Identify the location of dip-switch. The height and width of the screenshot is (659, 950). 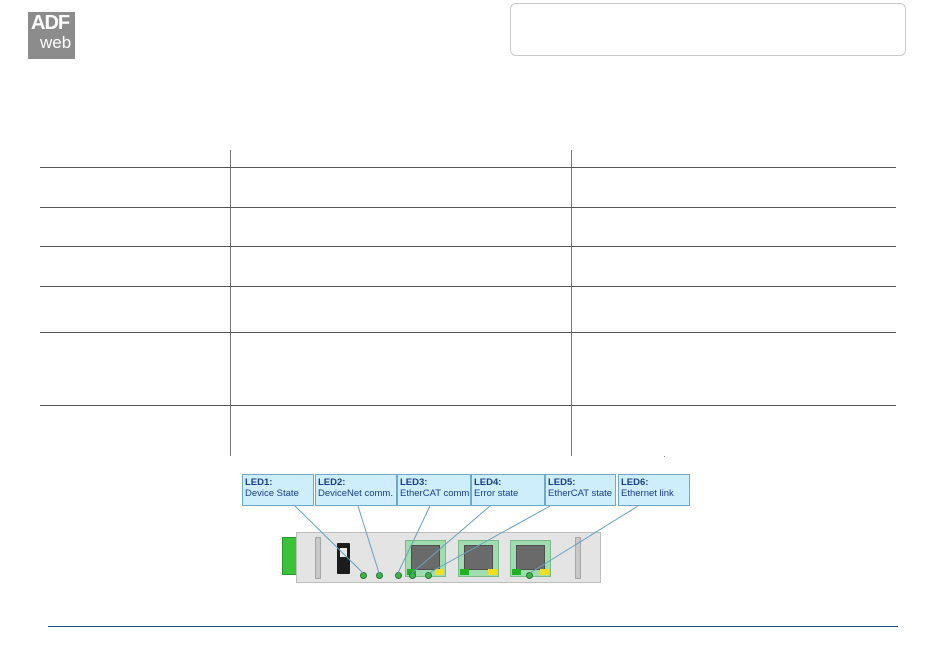
(343, 558).